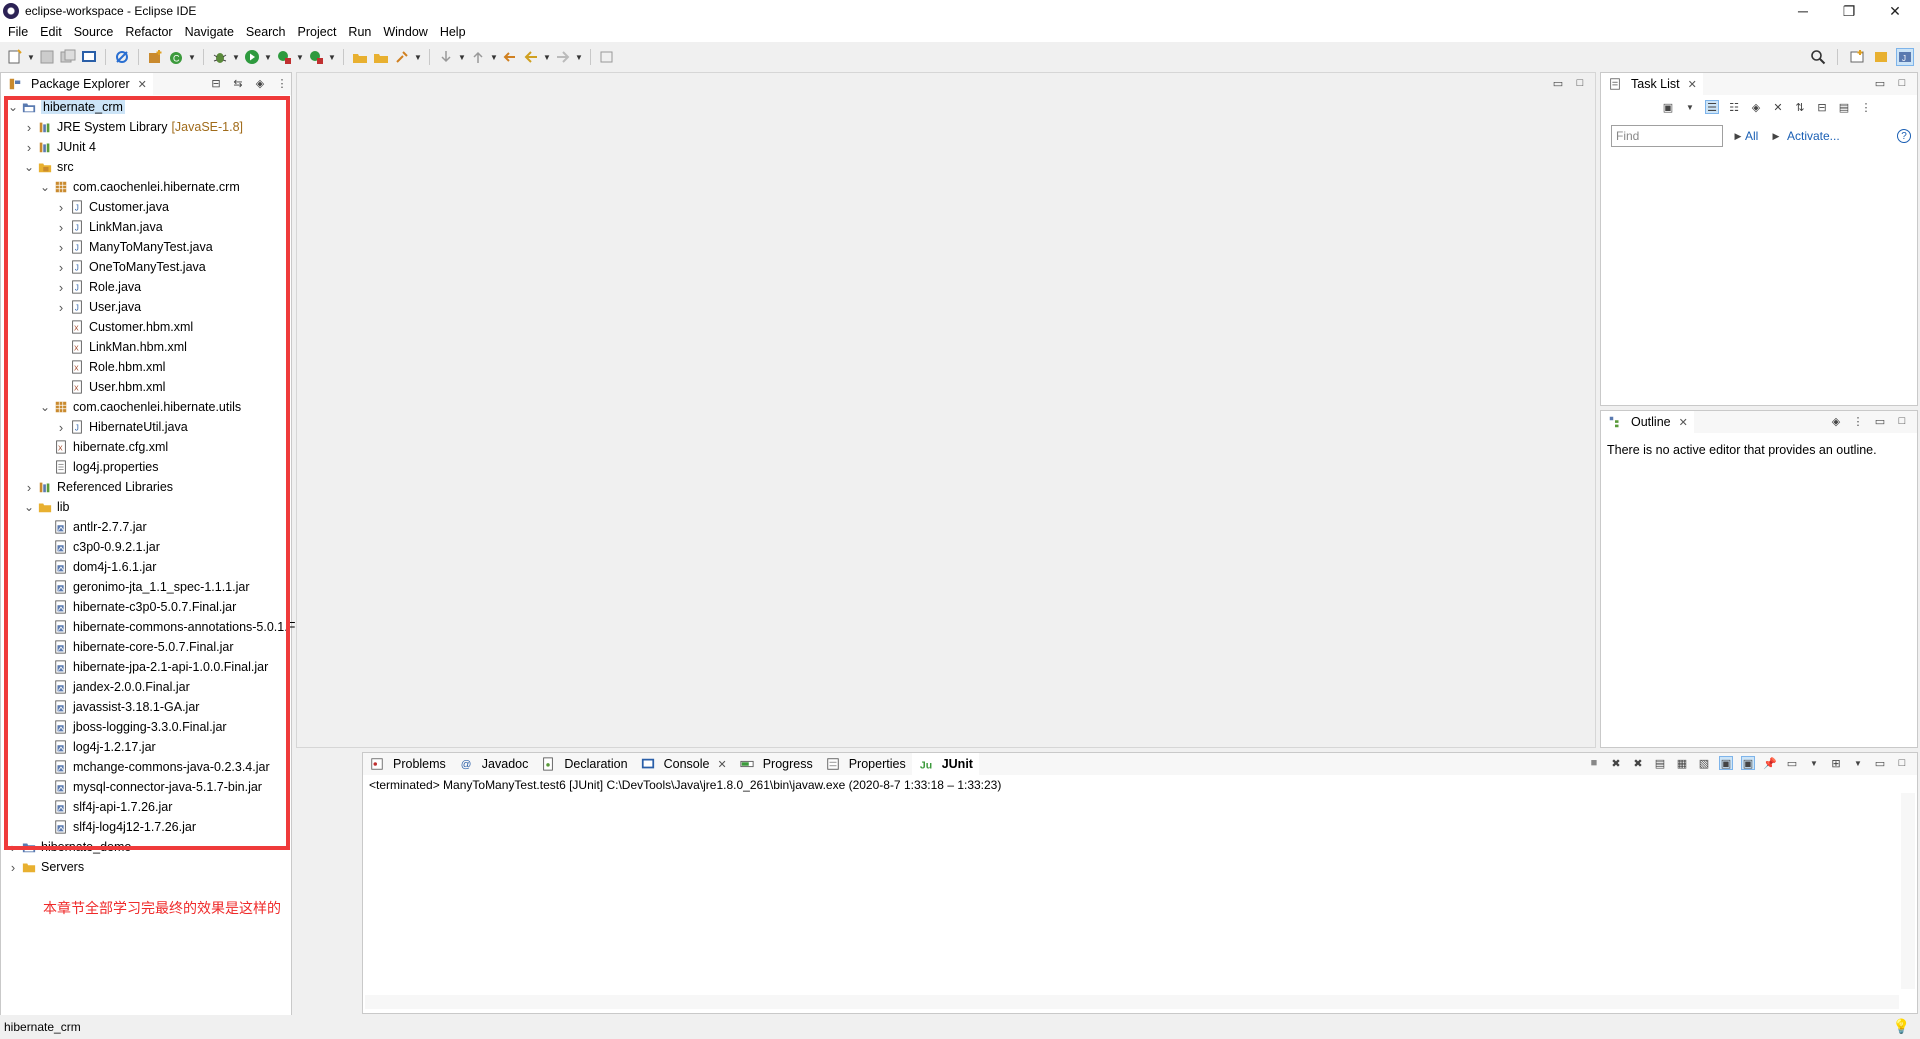 This screenshot has height=1039, width=1920. What do you see at coordinates (1594, 763) in the screenshot?
I see `terminate-icon: ■` at bounding box center [1594, 763].